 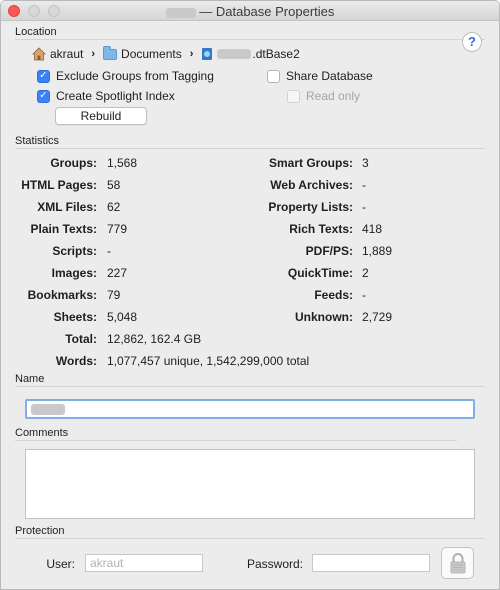 What do you see at coordinates (117, 229) in the screenshot?
I see `stat-value-plain-texts: 779` at bounding box center [117, 229].